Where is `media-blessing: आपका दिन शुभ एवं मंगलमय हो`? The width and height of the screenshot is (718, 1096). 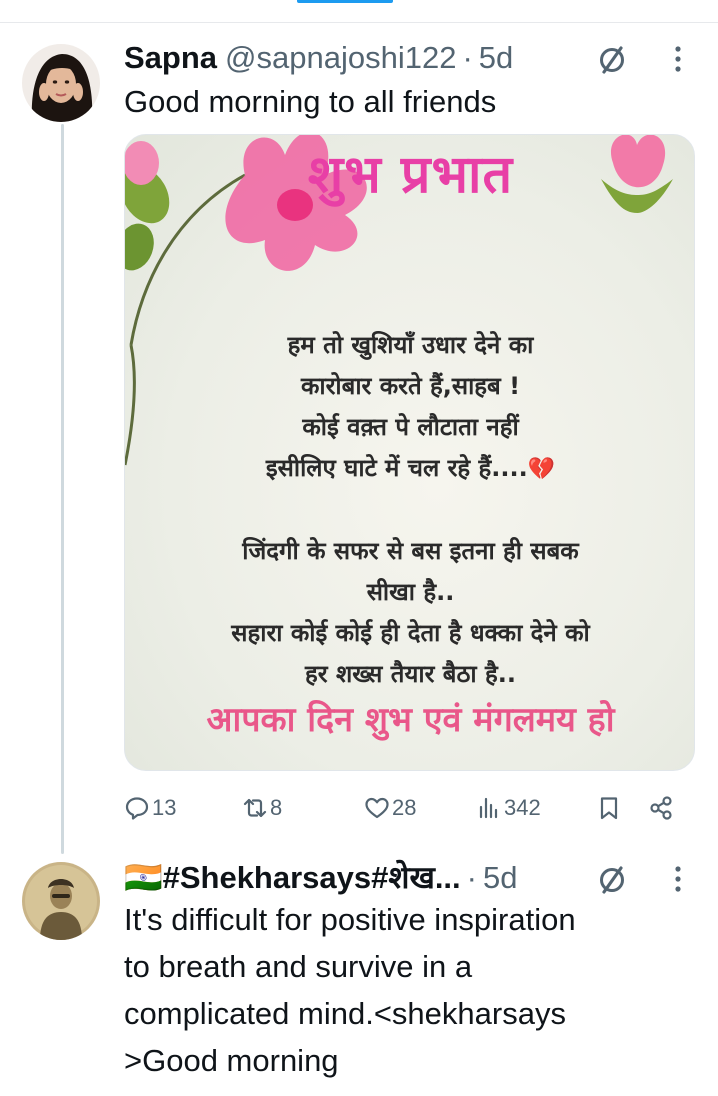
media-blessing: आपका दिन शुभ एवं मंगलमय हो is located at coordinates (410, 720).